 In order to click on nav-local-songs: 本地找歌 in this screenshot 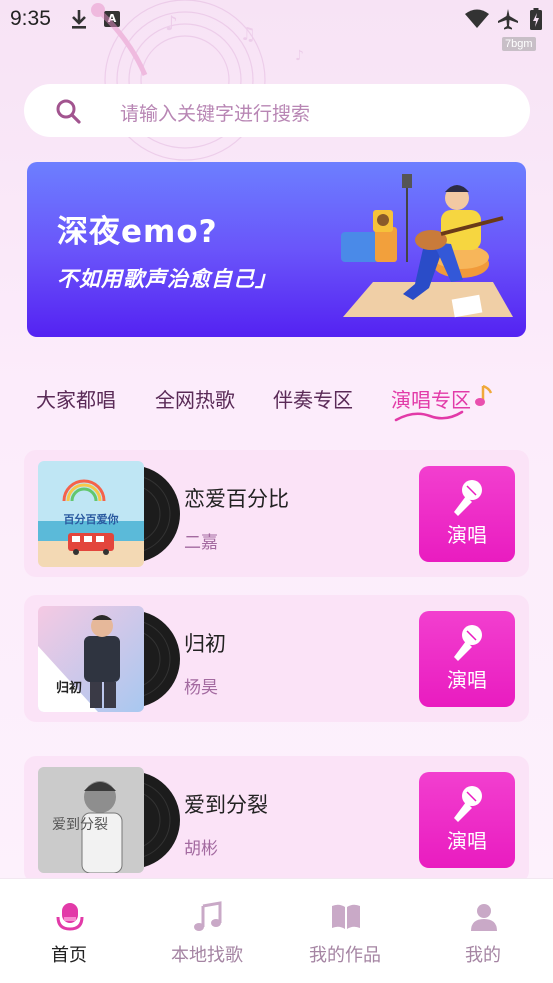, I will do `click(207, 931)`.